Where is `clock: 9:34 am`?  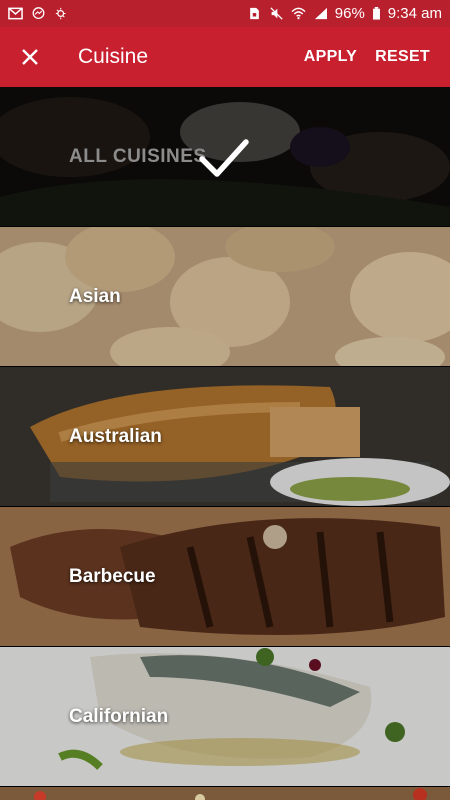 clock: 9:34 am is located at coordinates (414, 13).